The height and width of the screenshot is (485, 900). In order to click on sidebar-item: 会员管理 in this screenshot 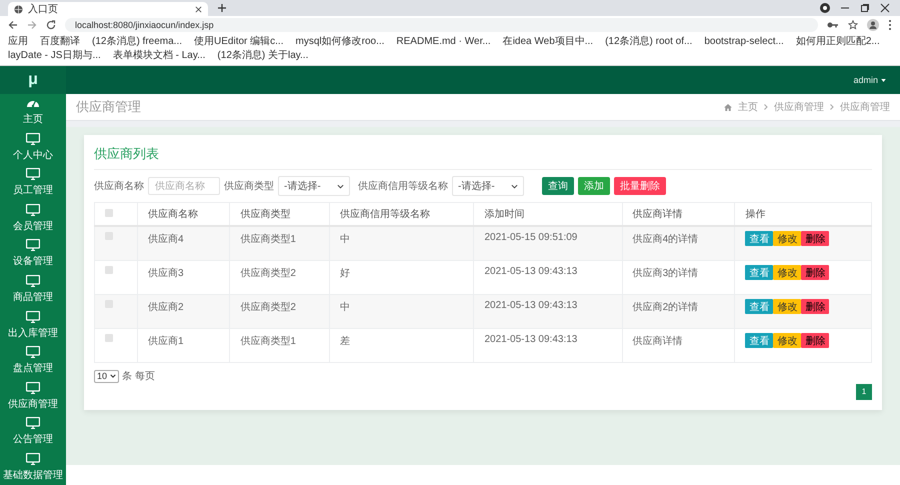, I will do `click(33, 218)`.